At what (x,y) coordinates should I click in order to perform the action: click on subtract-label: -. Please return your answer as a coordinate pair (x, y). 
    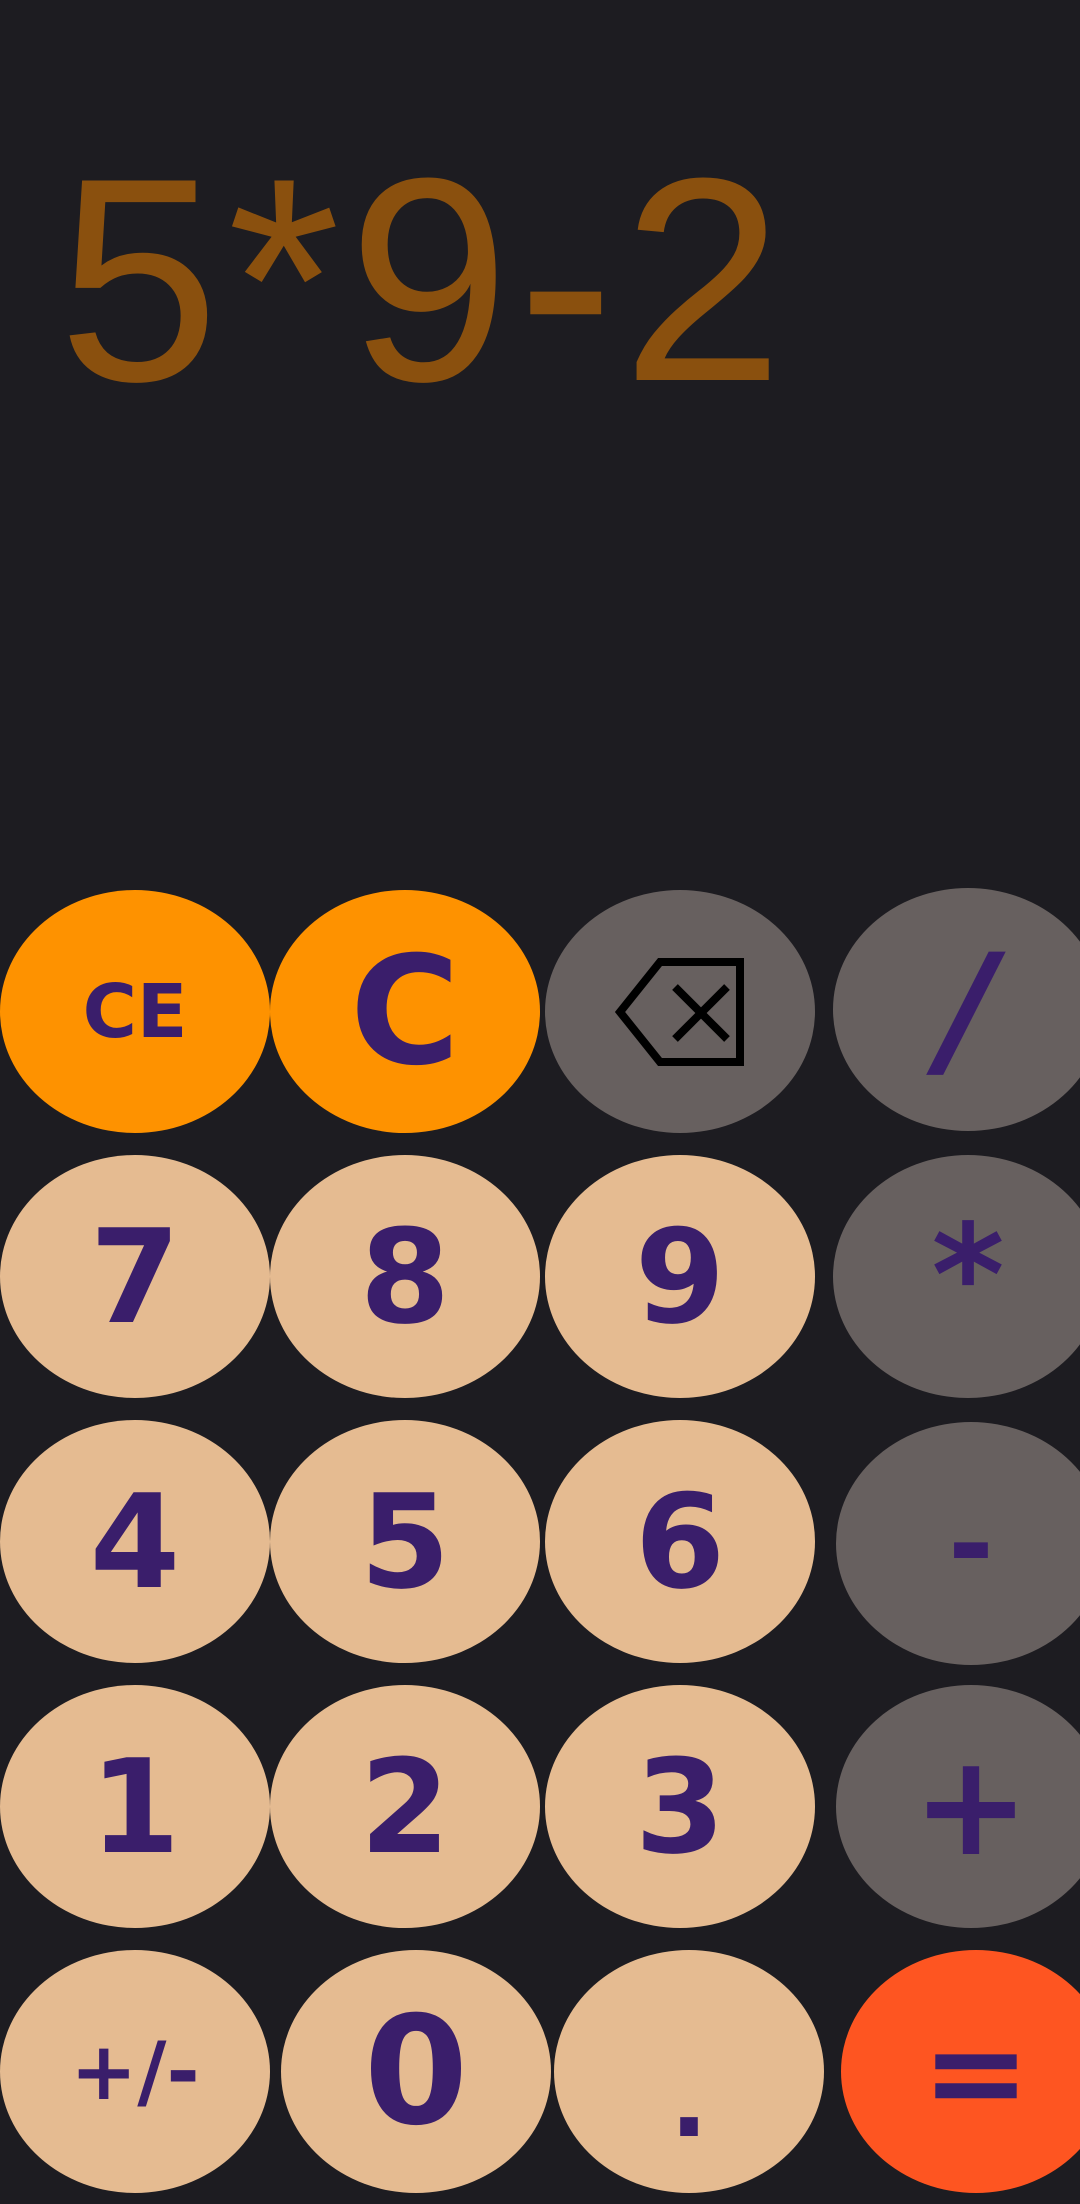
    Looking at the image, I should click on (971, 1543).